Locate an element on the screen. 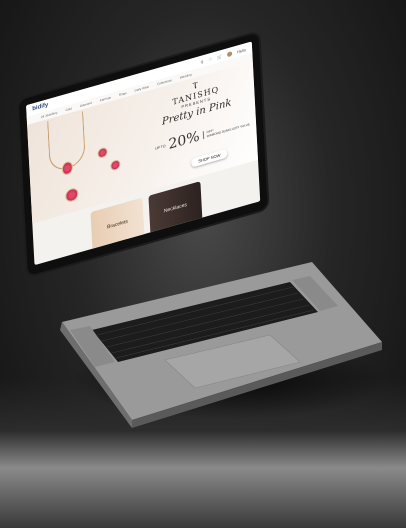 The image size is (406, 528). nav-item: Gold is located at coordinates (68, 109).